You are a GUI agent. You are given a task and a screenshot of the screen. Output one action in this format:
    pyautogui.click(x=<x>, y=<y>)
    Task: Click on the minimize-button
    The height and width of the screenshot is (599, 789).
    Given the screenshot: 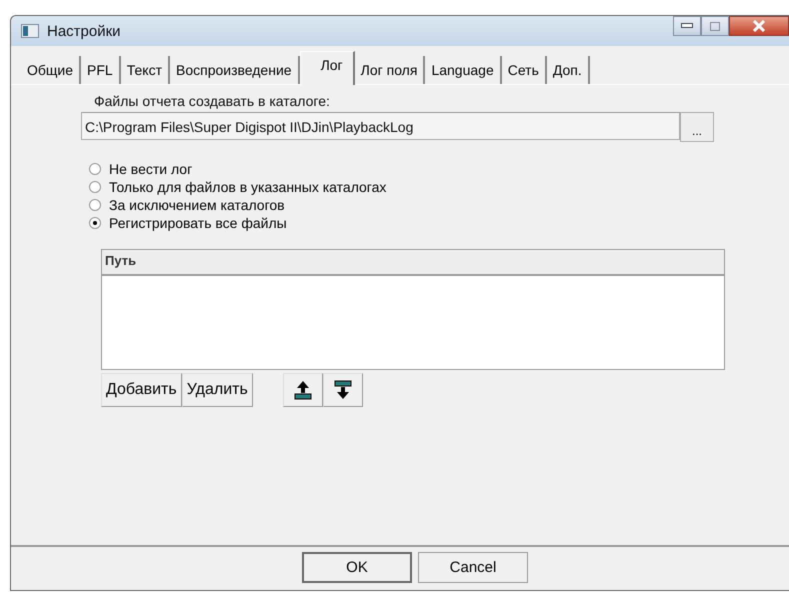 What is the action you would take?
    pyautogui.click(x=687, y=26)
    